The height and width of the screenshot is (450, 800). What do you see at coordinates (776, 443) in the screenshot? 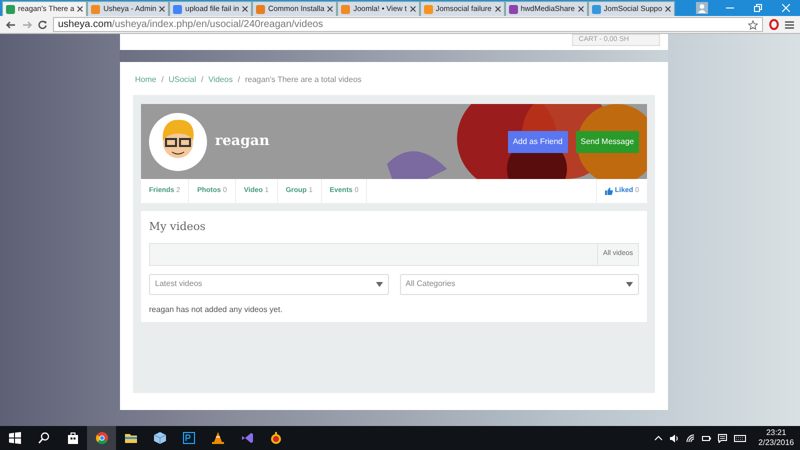
I see `clock-date: 2/23/2016` at bounding box center [776, 443].